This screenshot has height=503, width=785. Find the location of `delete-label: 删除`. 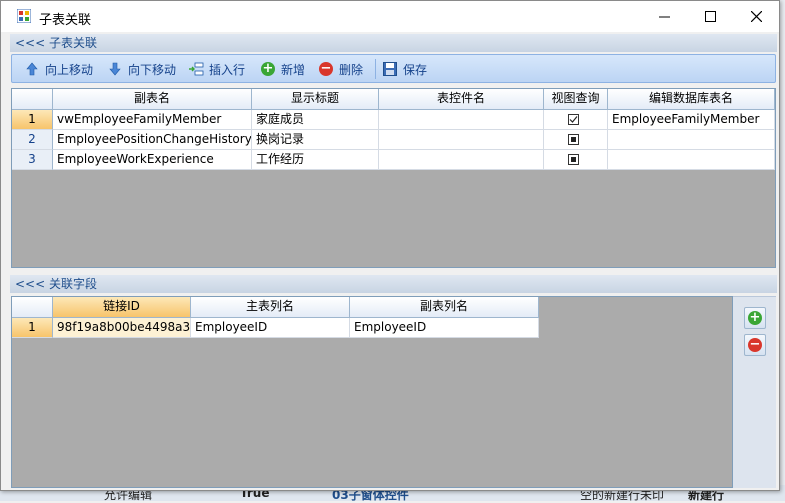

delete-label: 删除 is located at coordinates (351, 69).